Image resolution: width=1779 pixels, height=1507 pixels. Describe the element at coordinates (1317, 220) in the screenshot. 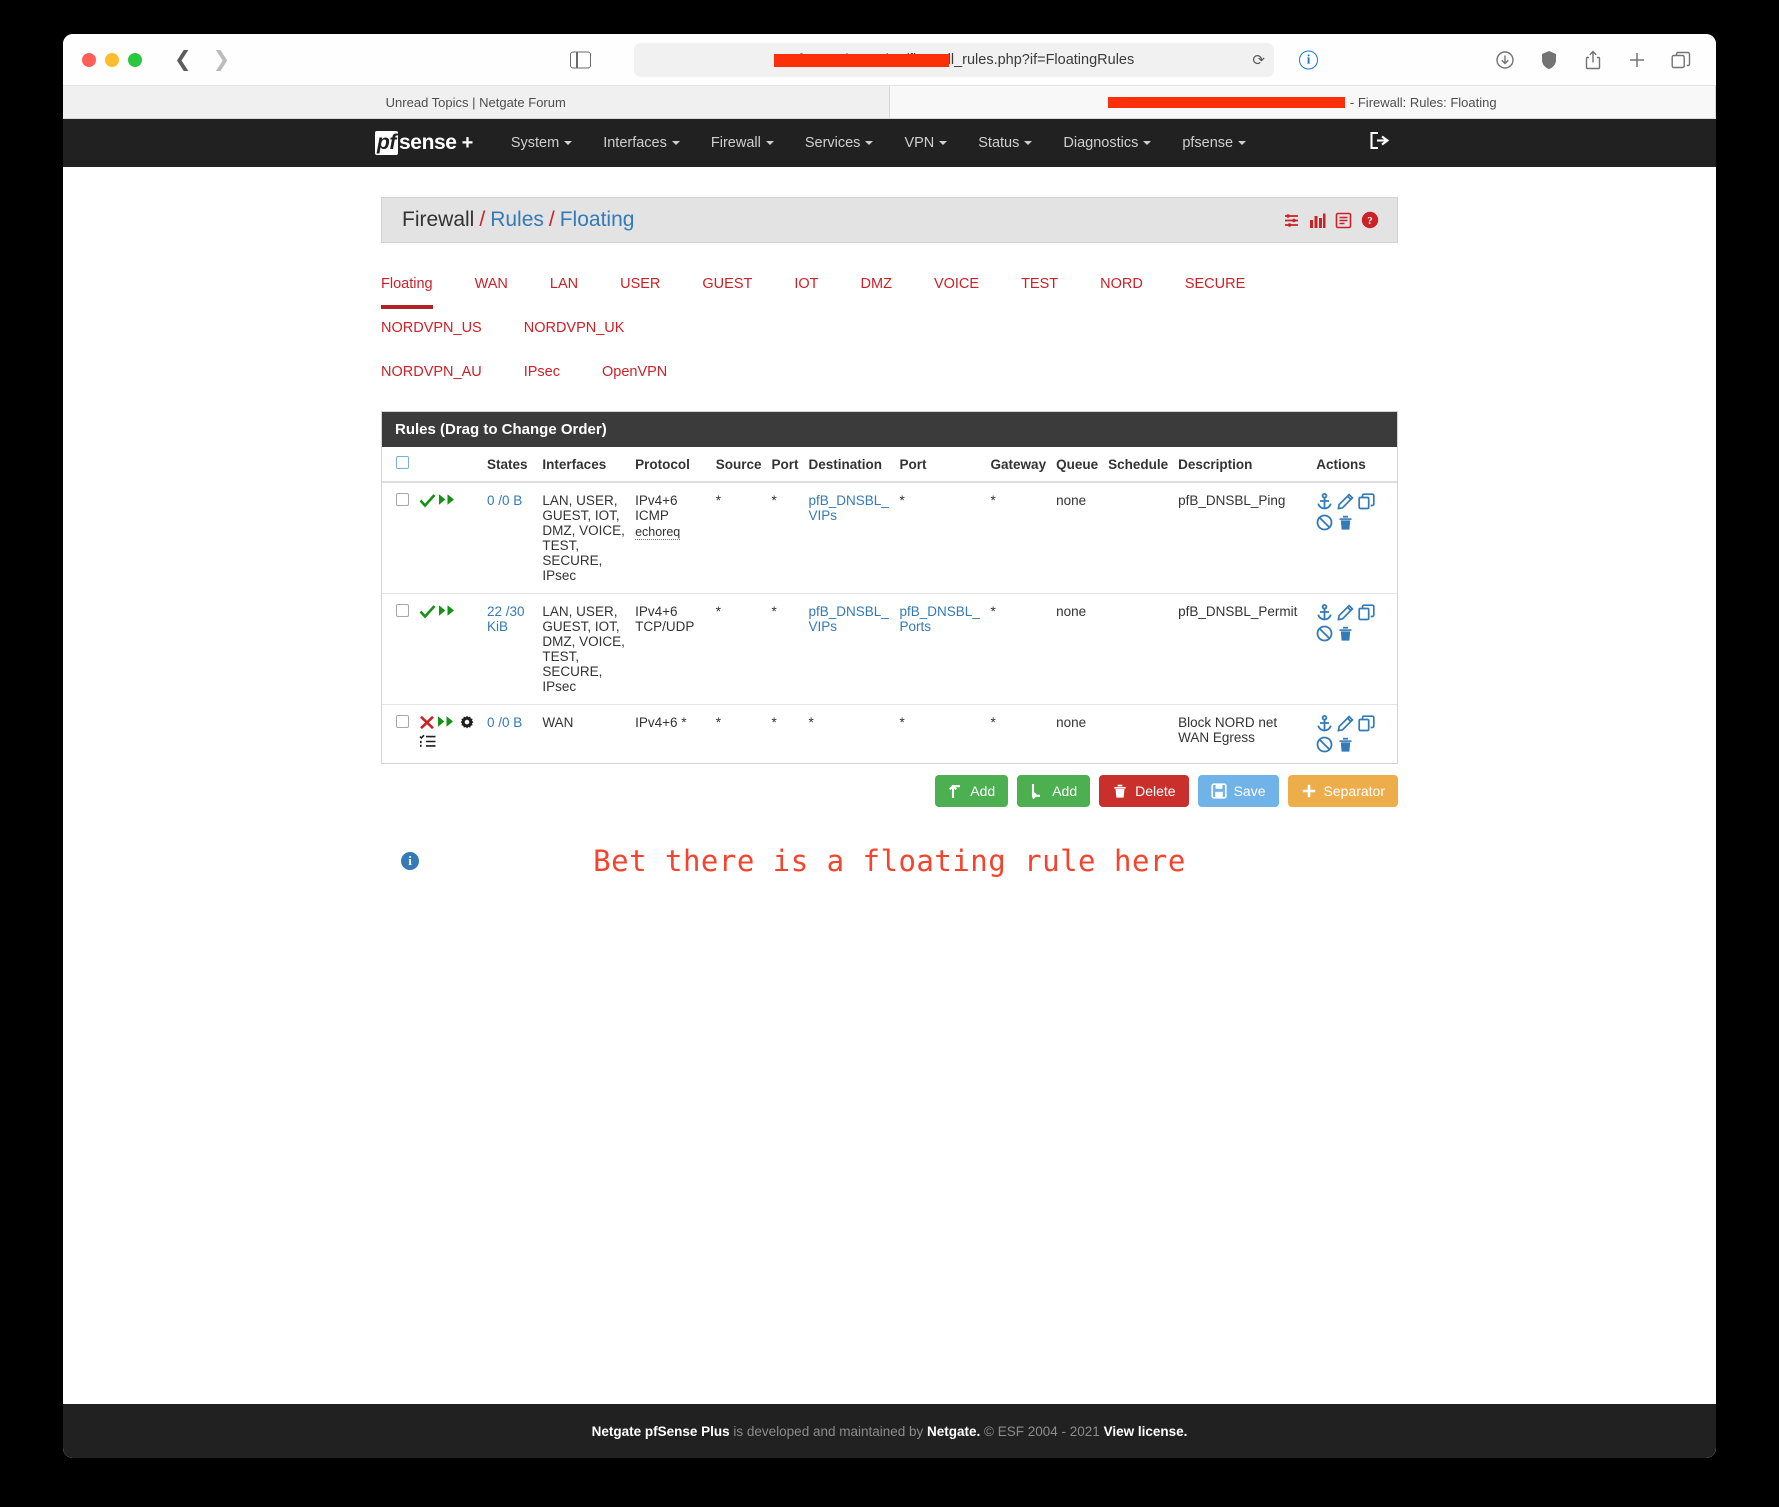

I see `chart-icon` at that location.